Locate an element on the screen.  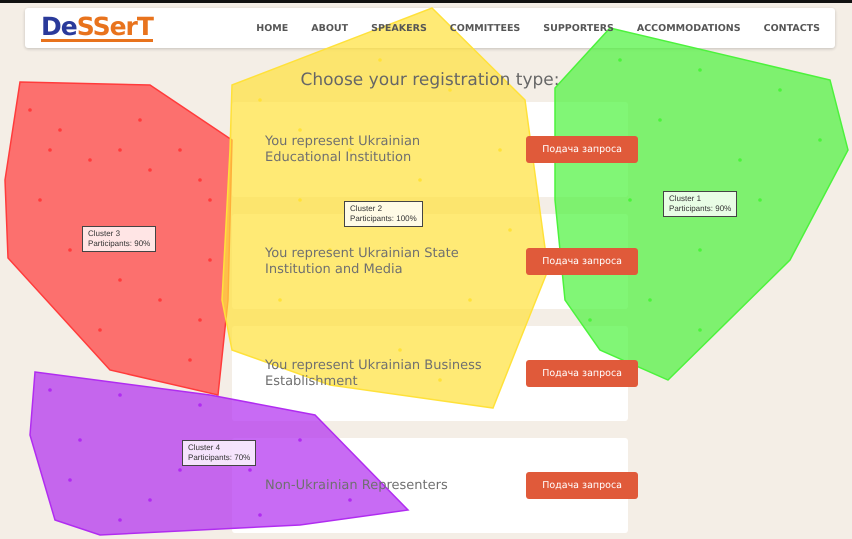
registration-type-label: You represent Ukrainian State Institution and Media is located at coordinates (362, 262).